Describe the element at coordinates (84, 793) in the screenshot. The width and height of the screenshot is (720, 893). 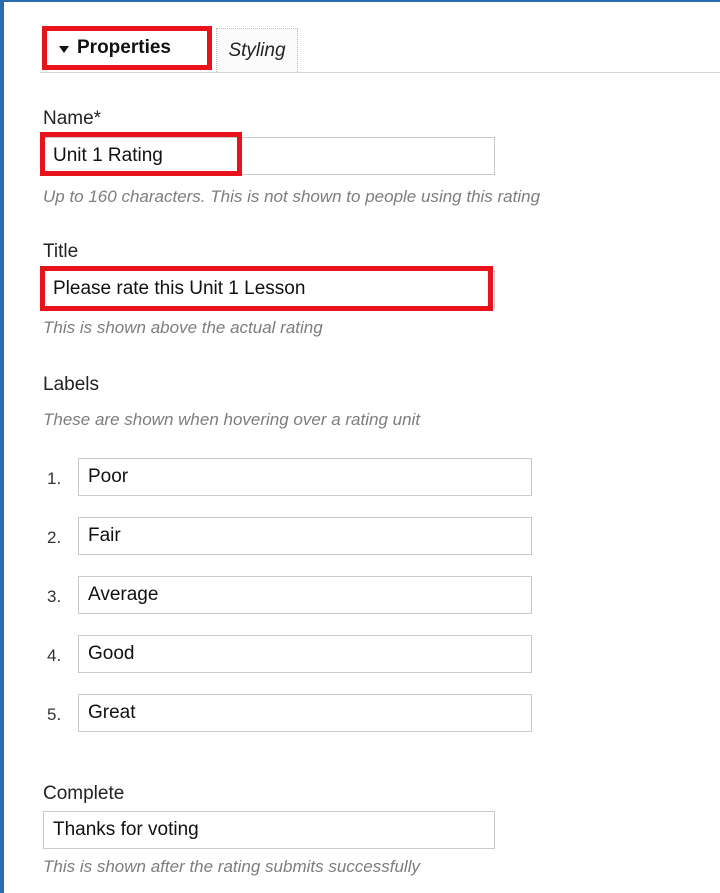
I see `complete-label: Complete` at that location.